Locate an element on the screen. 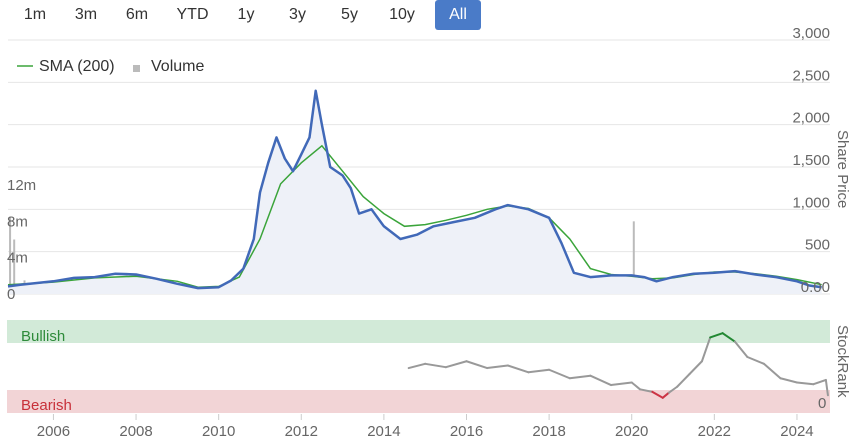 This screenshot has height=436, width=857. year-tick-label: 2018 is located at coordinates (548, 429).